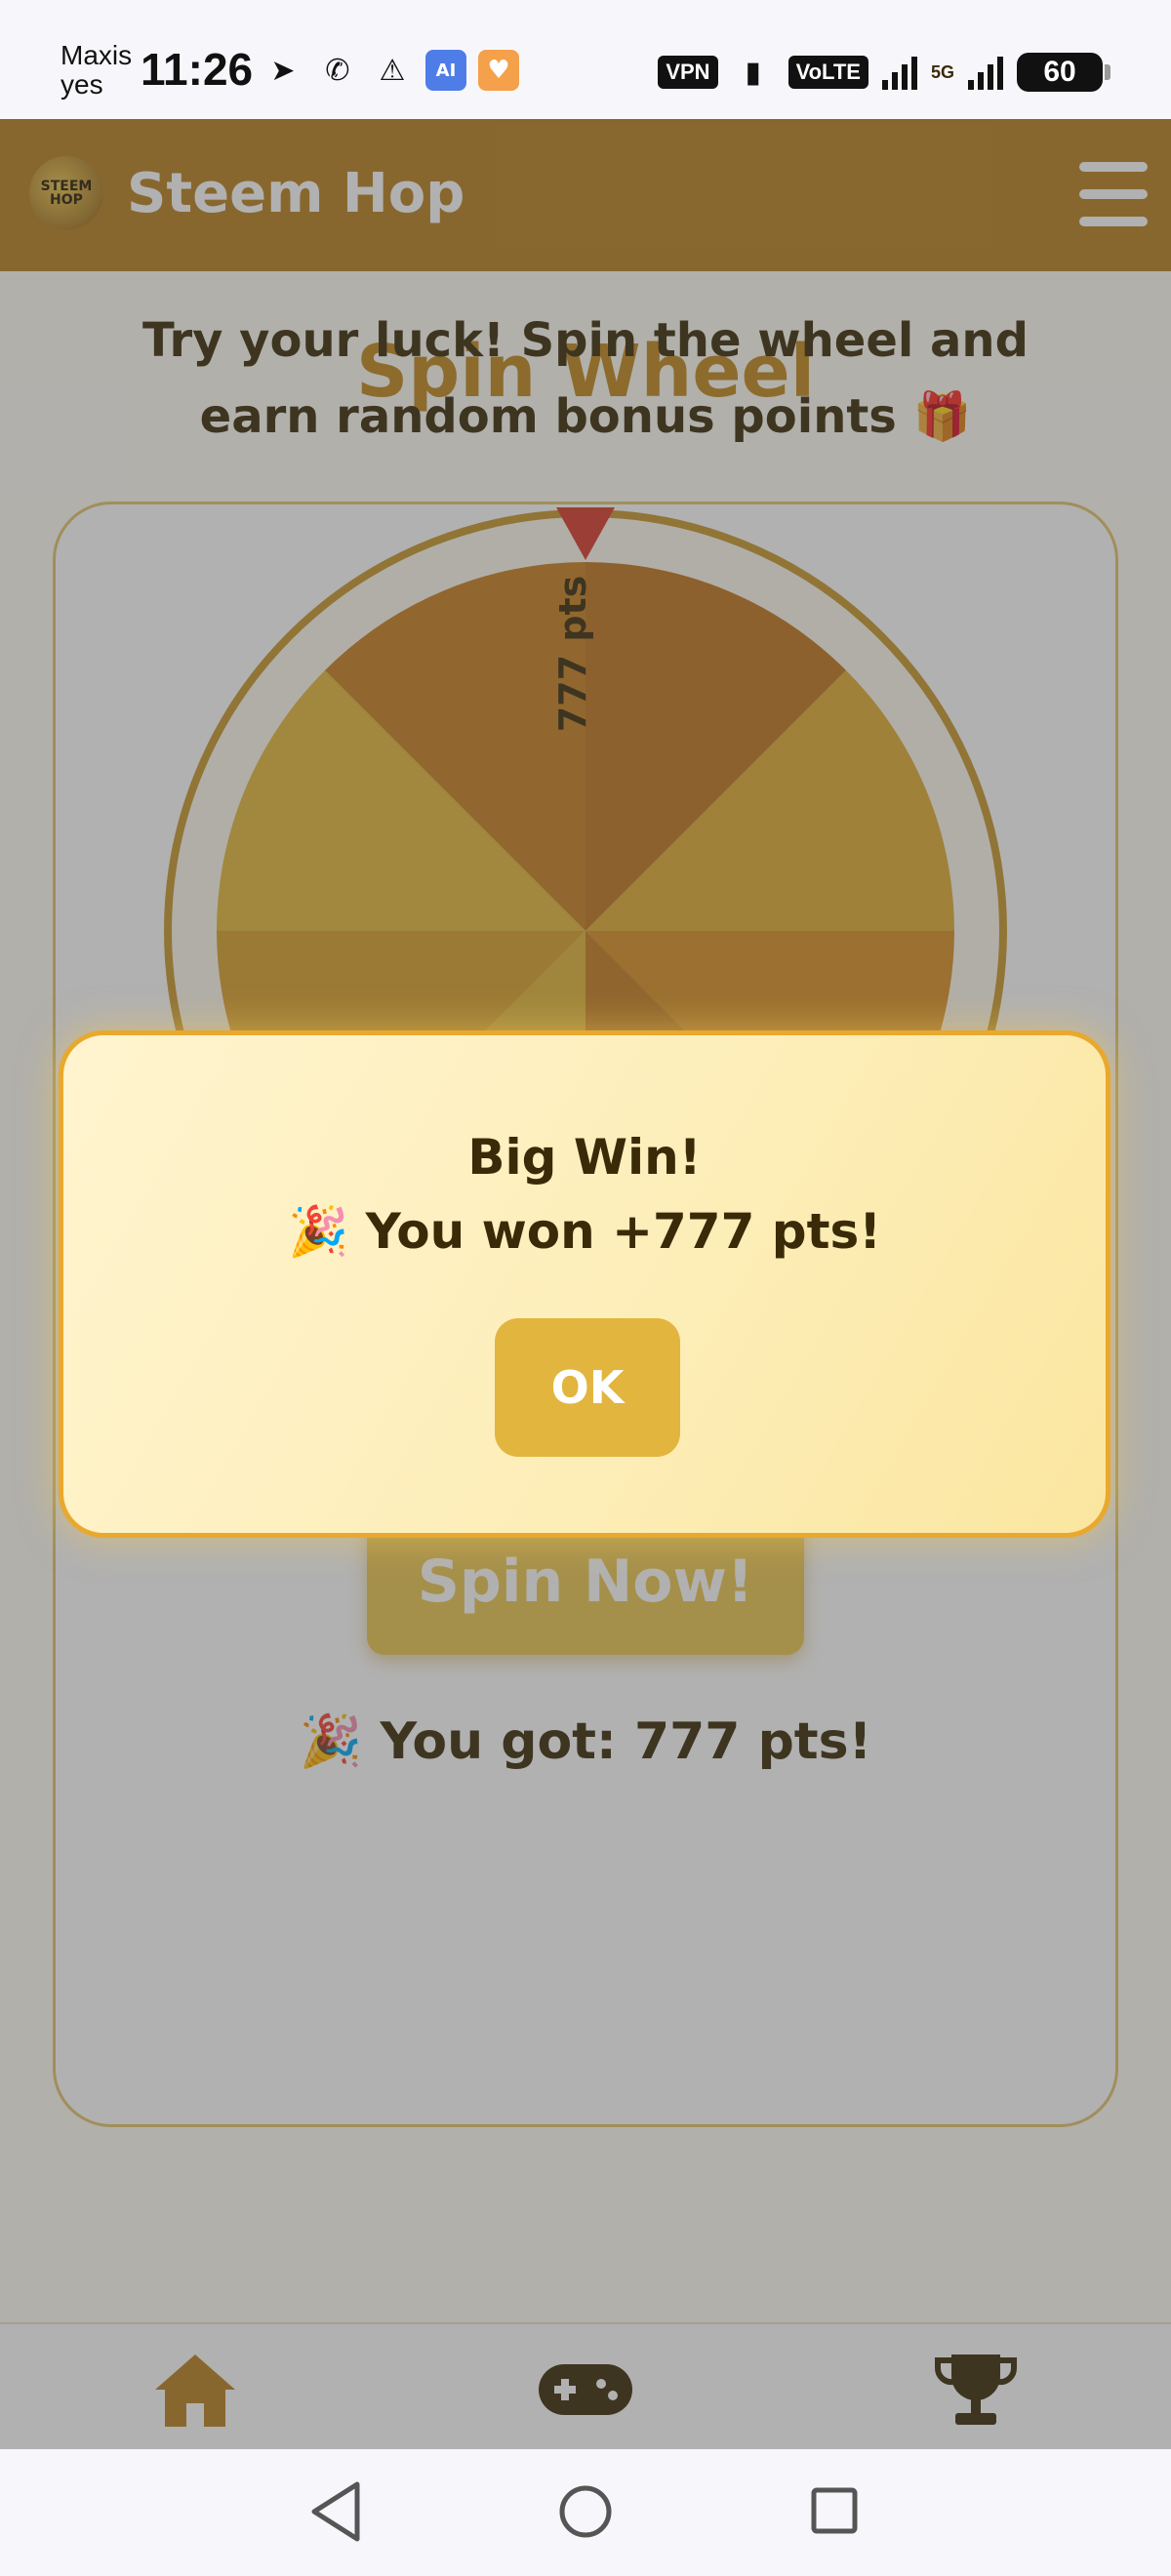 Image resolution: width=1171 pixels, height=2576 pixels. What do you see at coordinates (337, 70) in the screenshot?
I see `whatsapp-icon: ✆` at bounding box center [337, 70].